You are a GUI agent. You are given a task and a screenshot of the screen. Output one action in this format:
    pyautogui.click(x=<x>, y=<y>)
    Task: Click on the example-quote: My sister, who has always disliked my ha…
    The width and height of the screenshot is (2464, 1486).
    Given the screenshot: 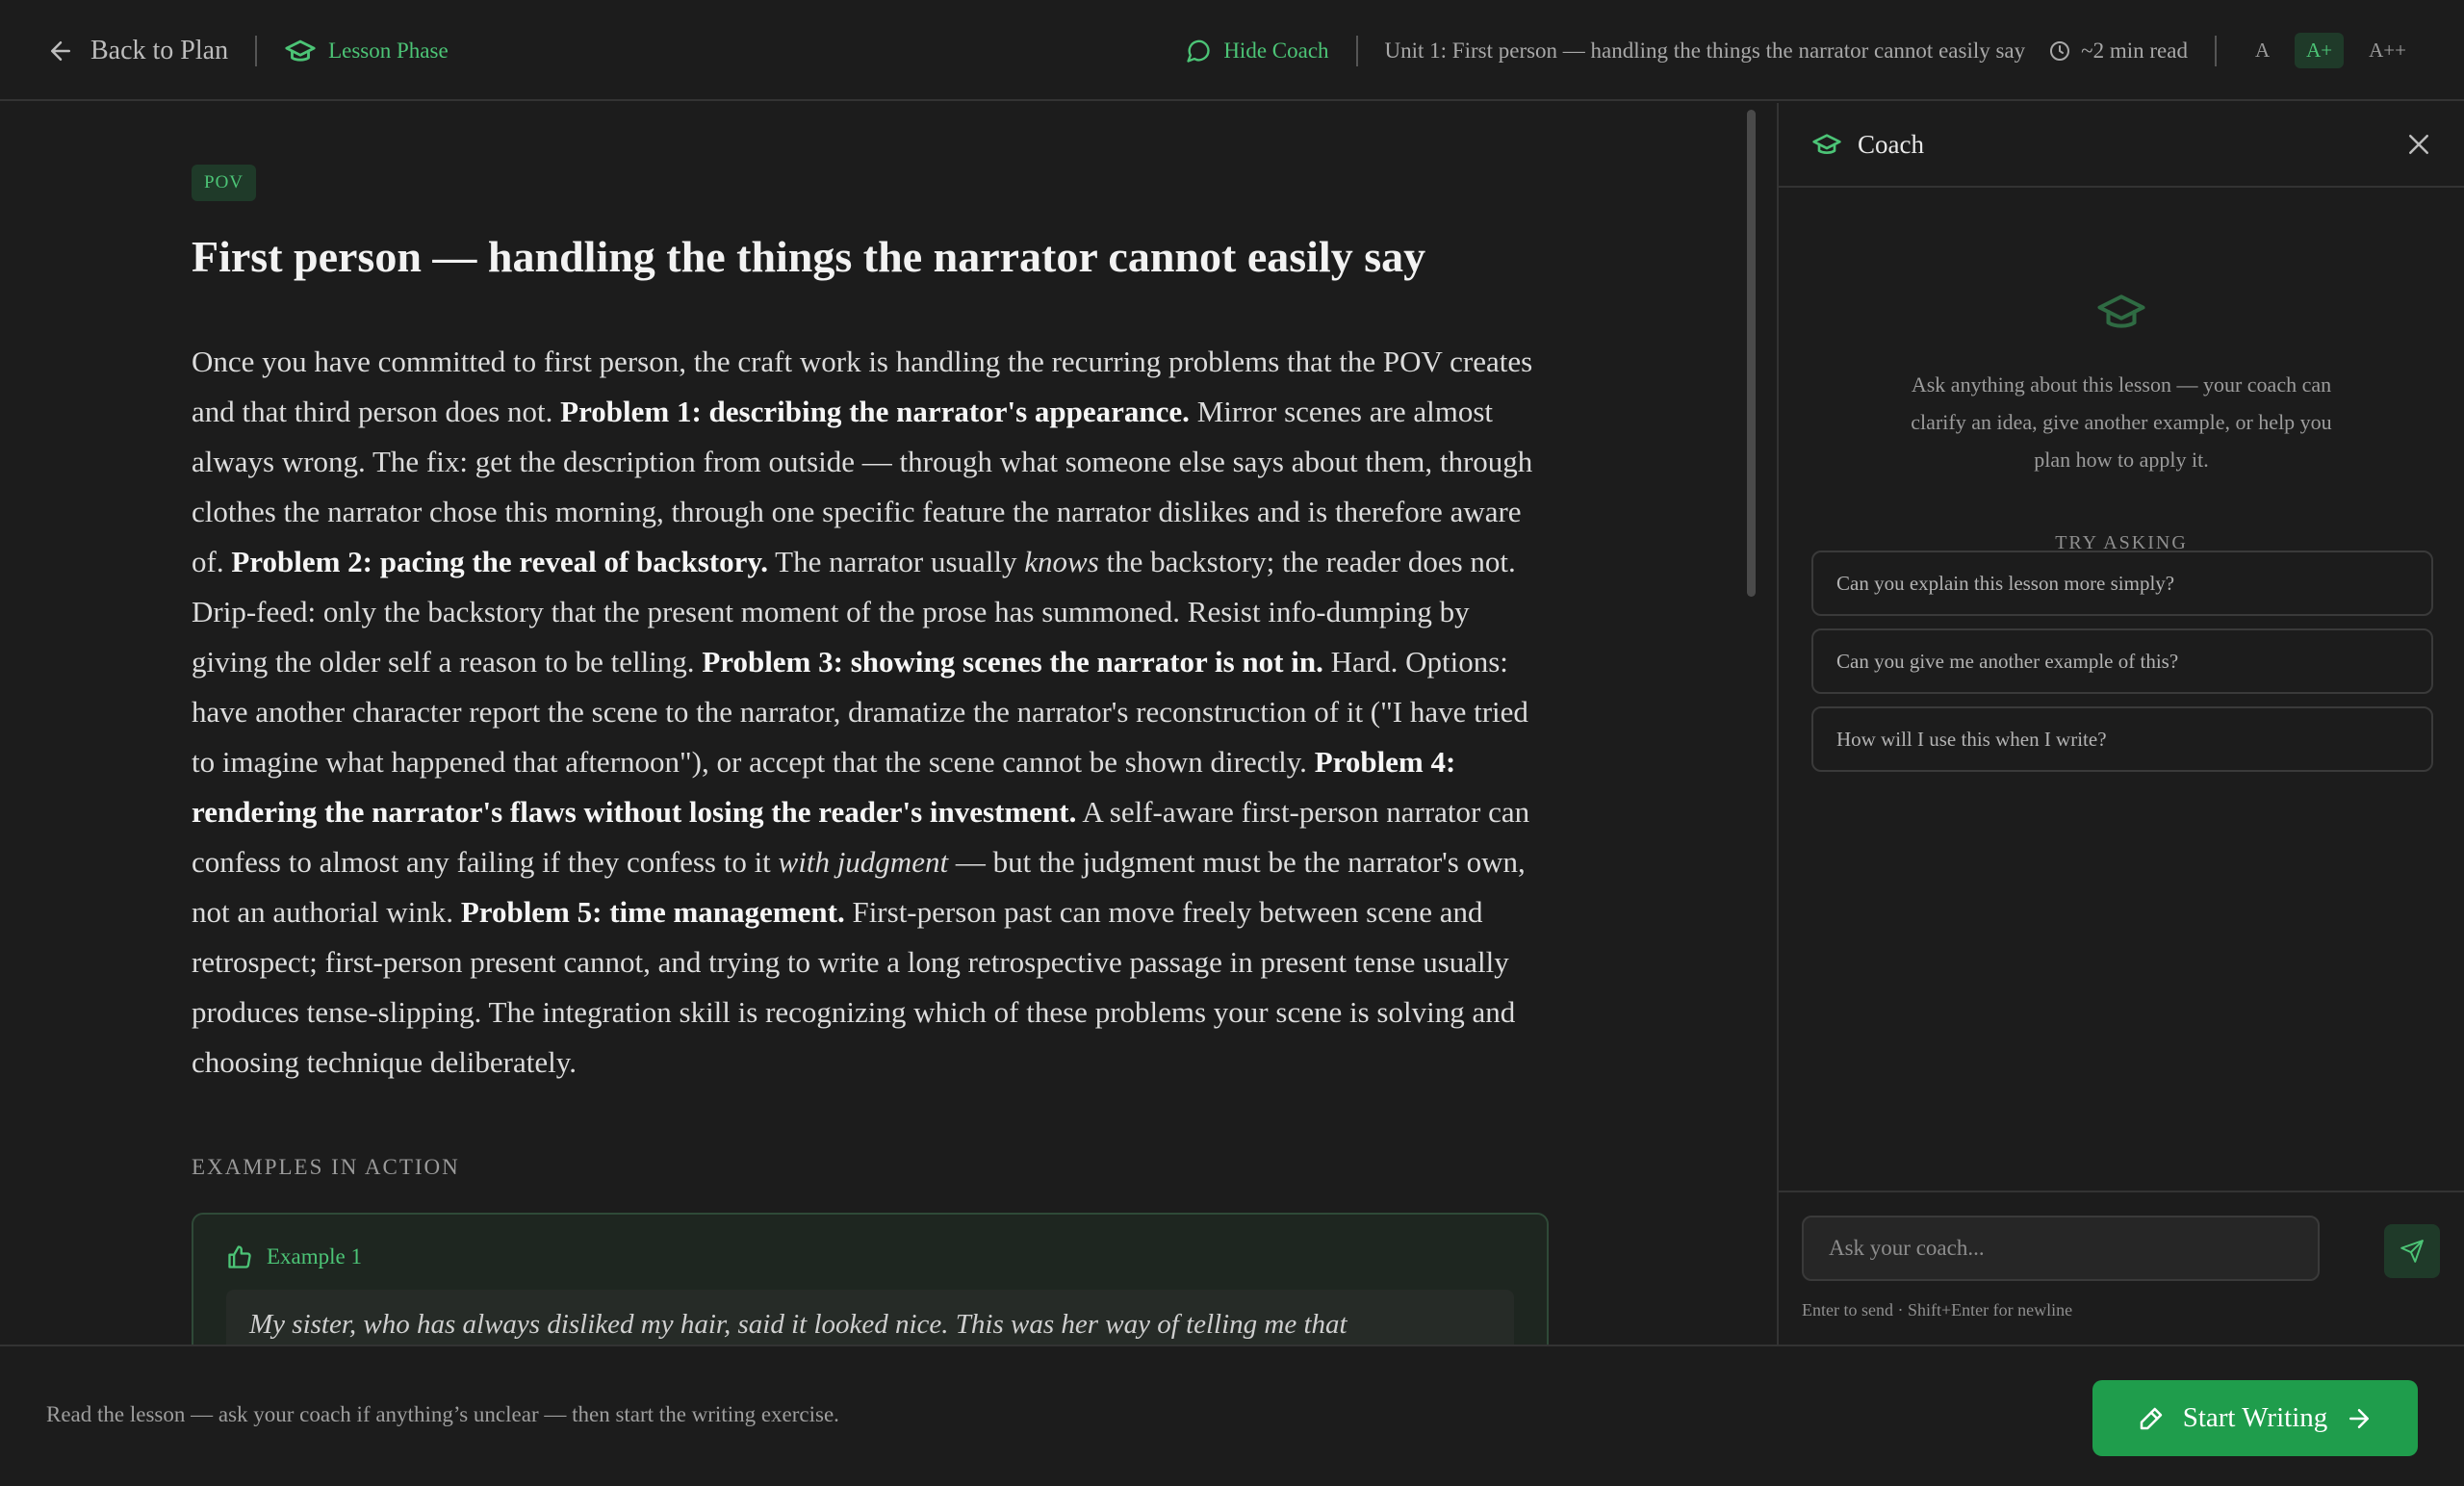 What is the action you would take?
    pyautogui.click(x=870, y=1317)
    